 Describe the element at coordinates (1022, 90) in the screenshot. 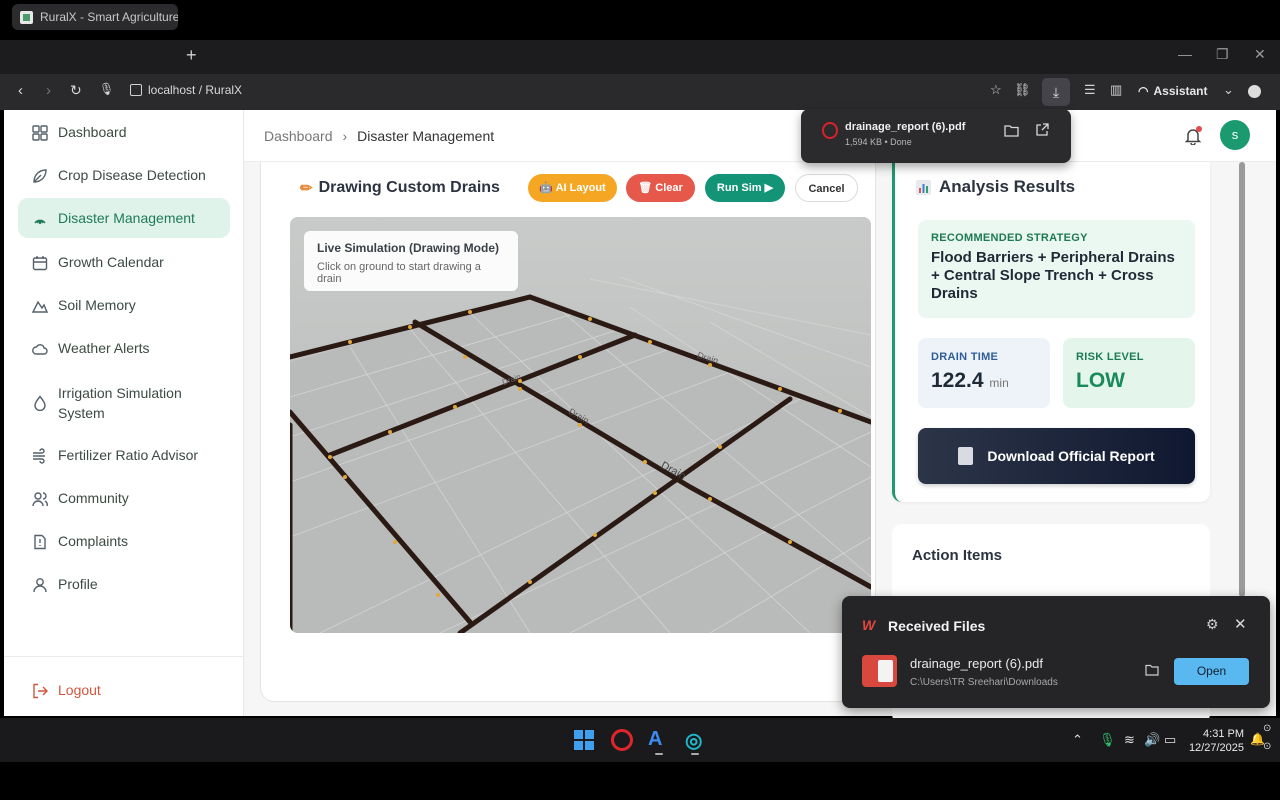

I see `link-icon: ⛓` at that location.